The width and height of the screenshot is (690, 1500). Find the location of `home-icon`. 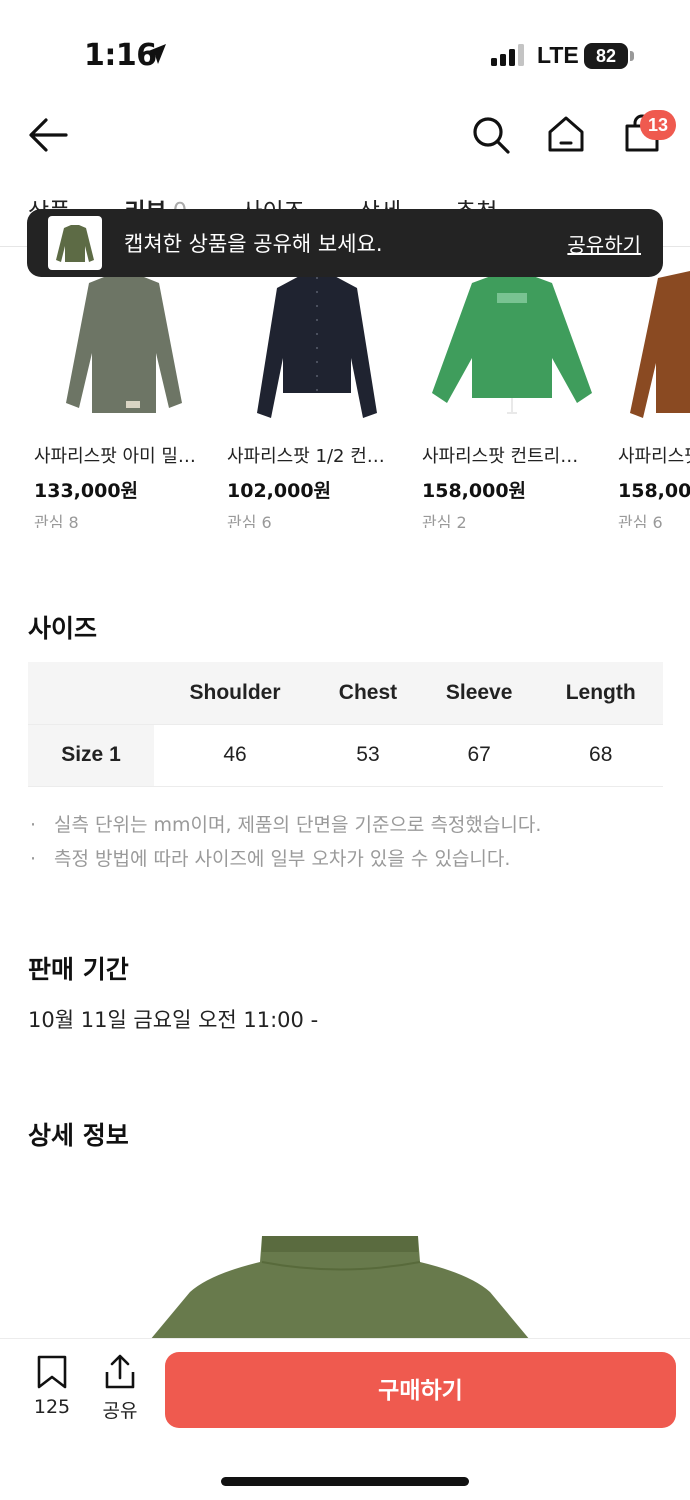

home-icon is located at coordinates (566, 134).